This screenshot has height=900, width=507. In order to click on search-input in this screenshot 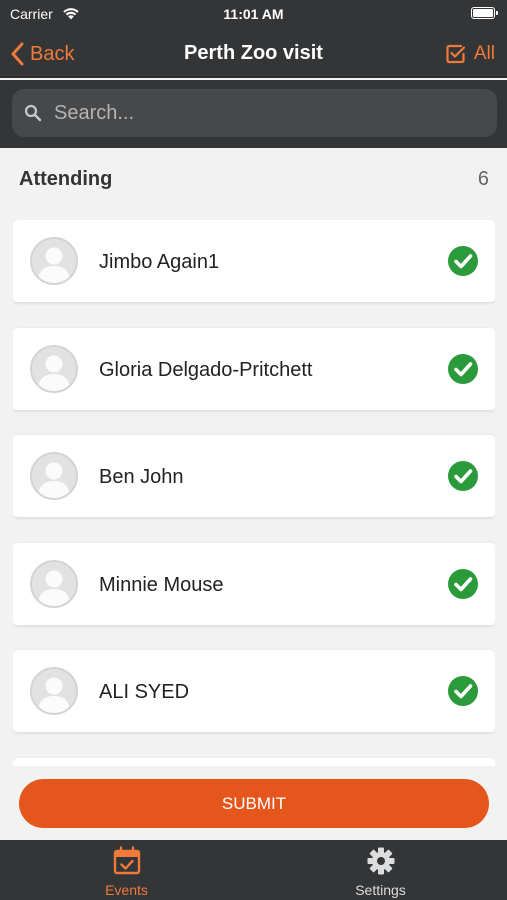, I will do `click(264, 113)`.